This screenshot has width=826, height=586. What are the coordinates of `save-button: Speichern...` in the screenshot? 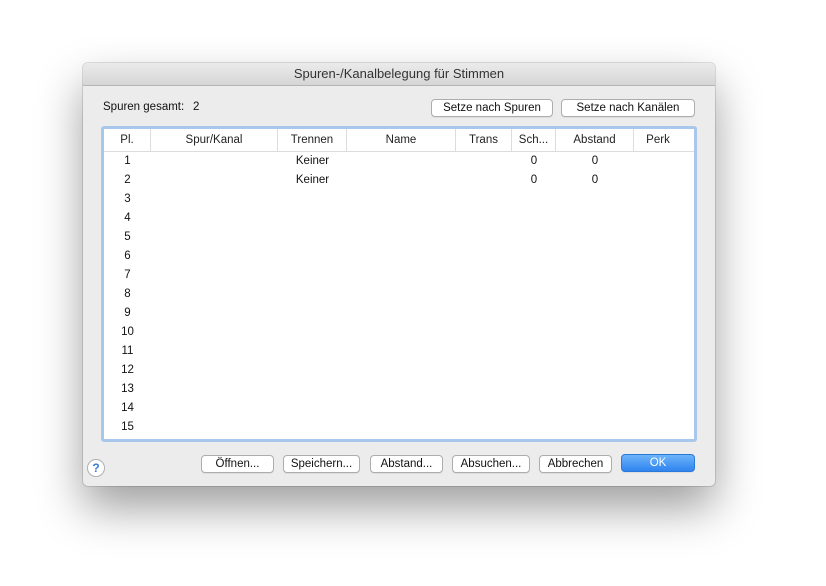 It's located at (321, 464).